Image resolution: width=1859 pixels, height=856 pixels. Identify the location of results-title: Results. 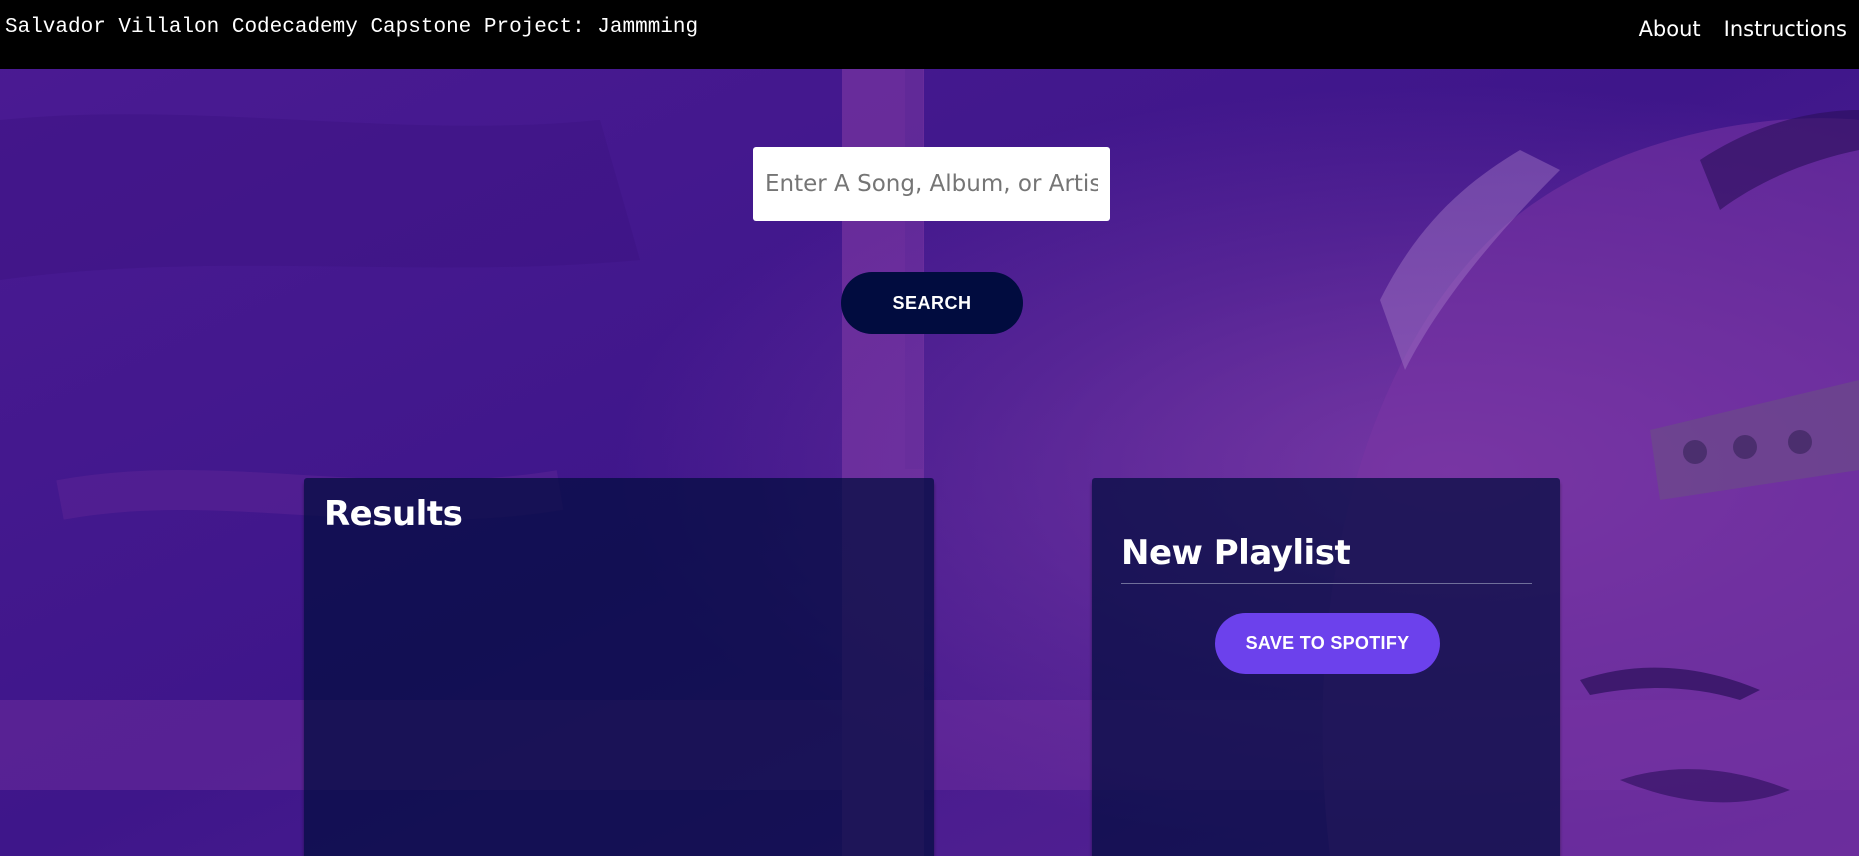
(393, 514).